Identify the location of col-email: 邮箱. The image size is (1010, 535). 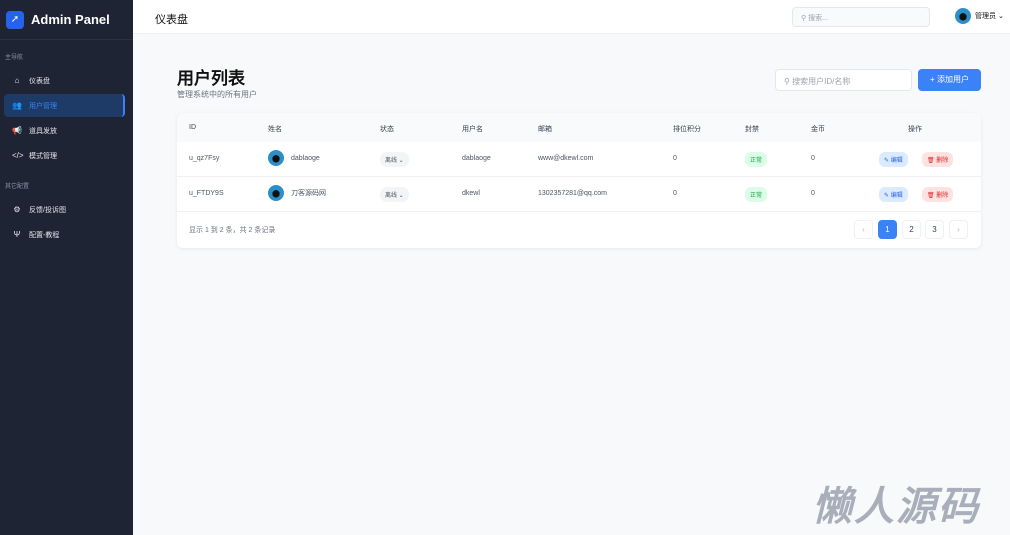
(545, 129).